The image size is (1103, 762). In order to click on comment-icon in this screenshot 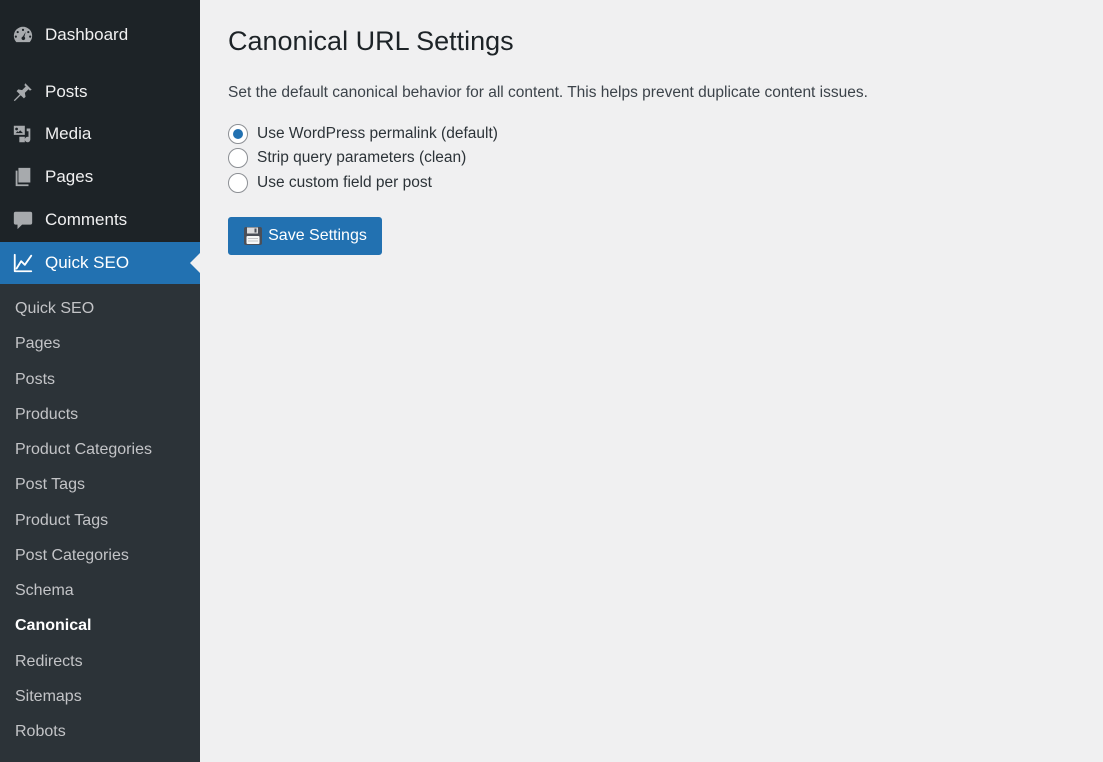, I will do `click(23, 220)`.